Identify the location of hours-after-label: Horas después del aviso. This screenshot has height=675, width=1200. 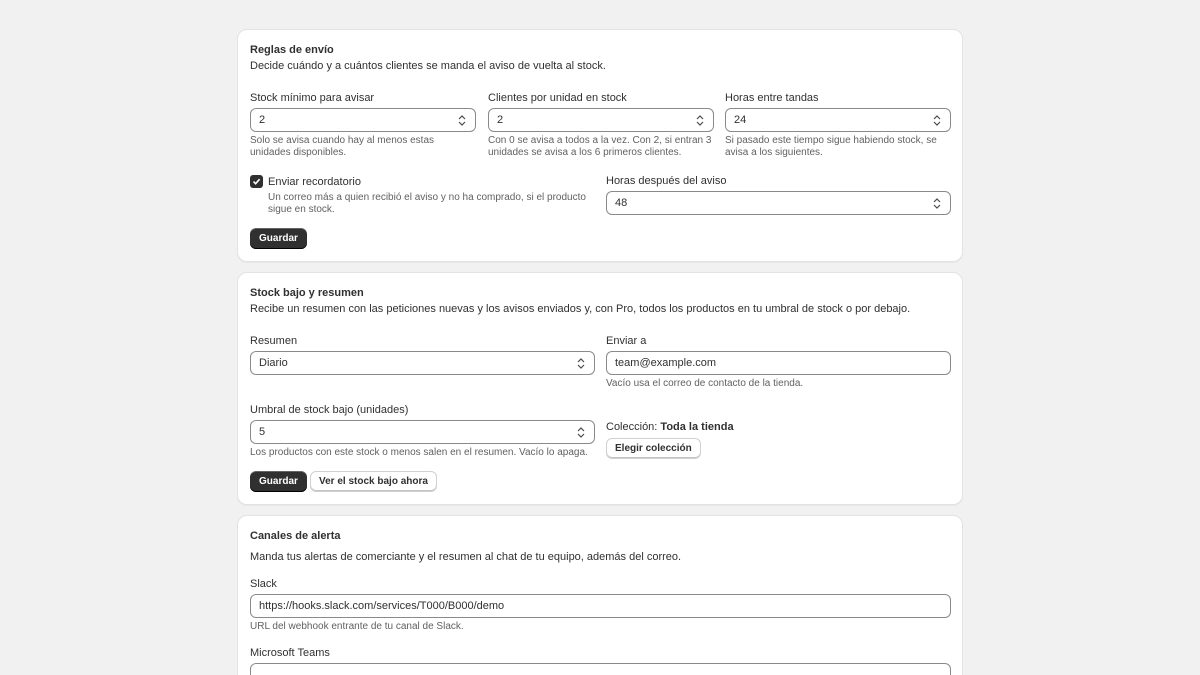
(666, 181).